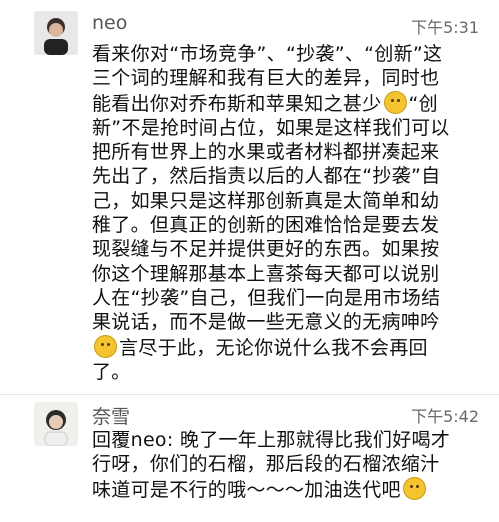  I want to click on text-line: 稚了。但真正的创新的困难恰恰是要去发, so click(266, 225).